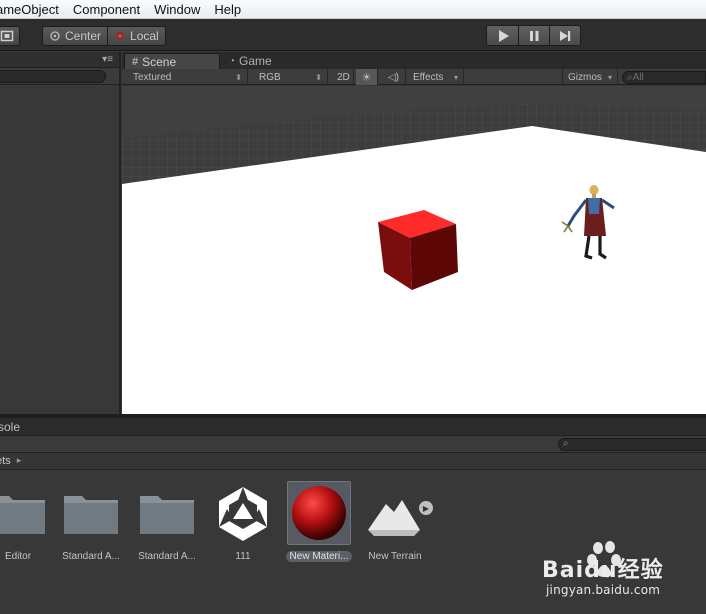 The height and width of the screenshot is (614, 706). I want to click on hierarchy-panel: ▾≡, so click(60, 233).